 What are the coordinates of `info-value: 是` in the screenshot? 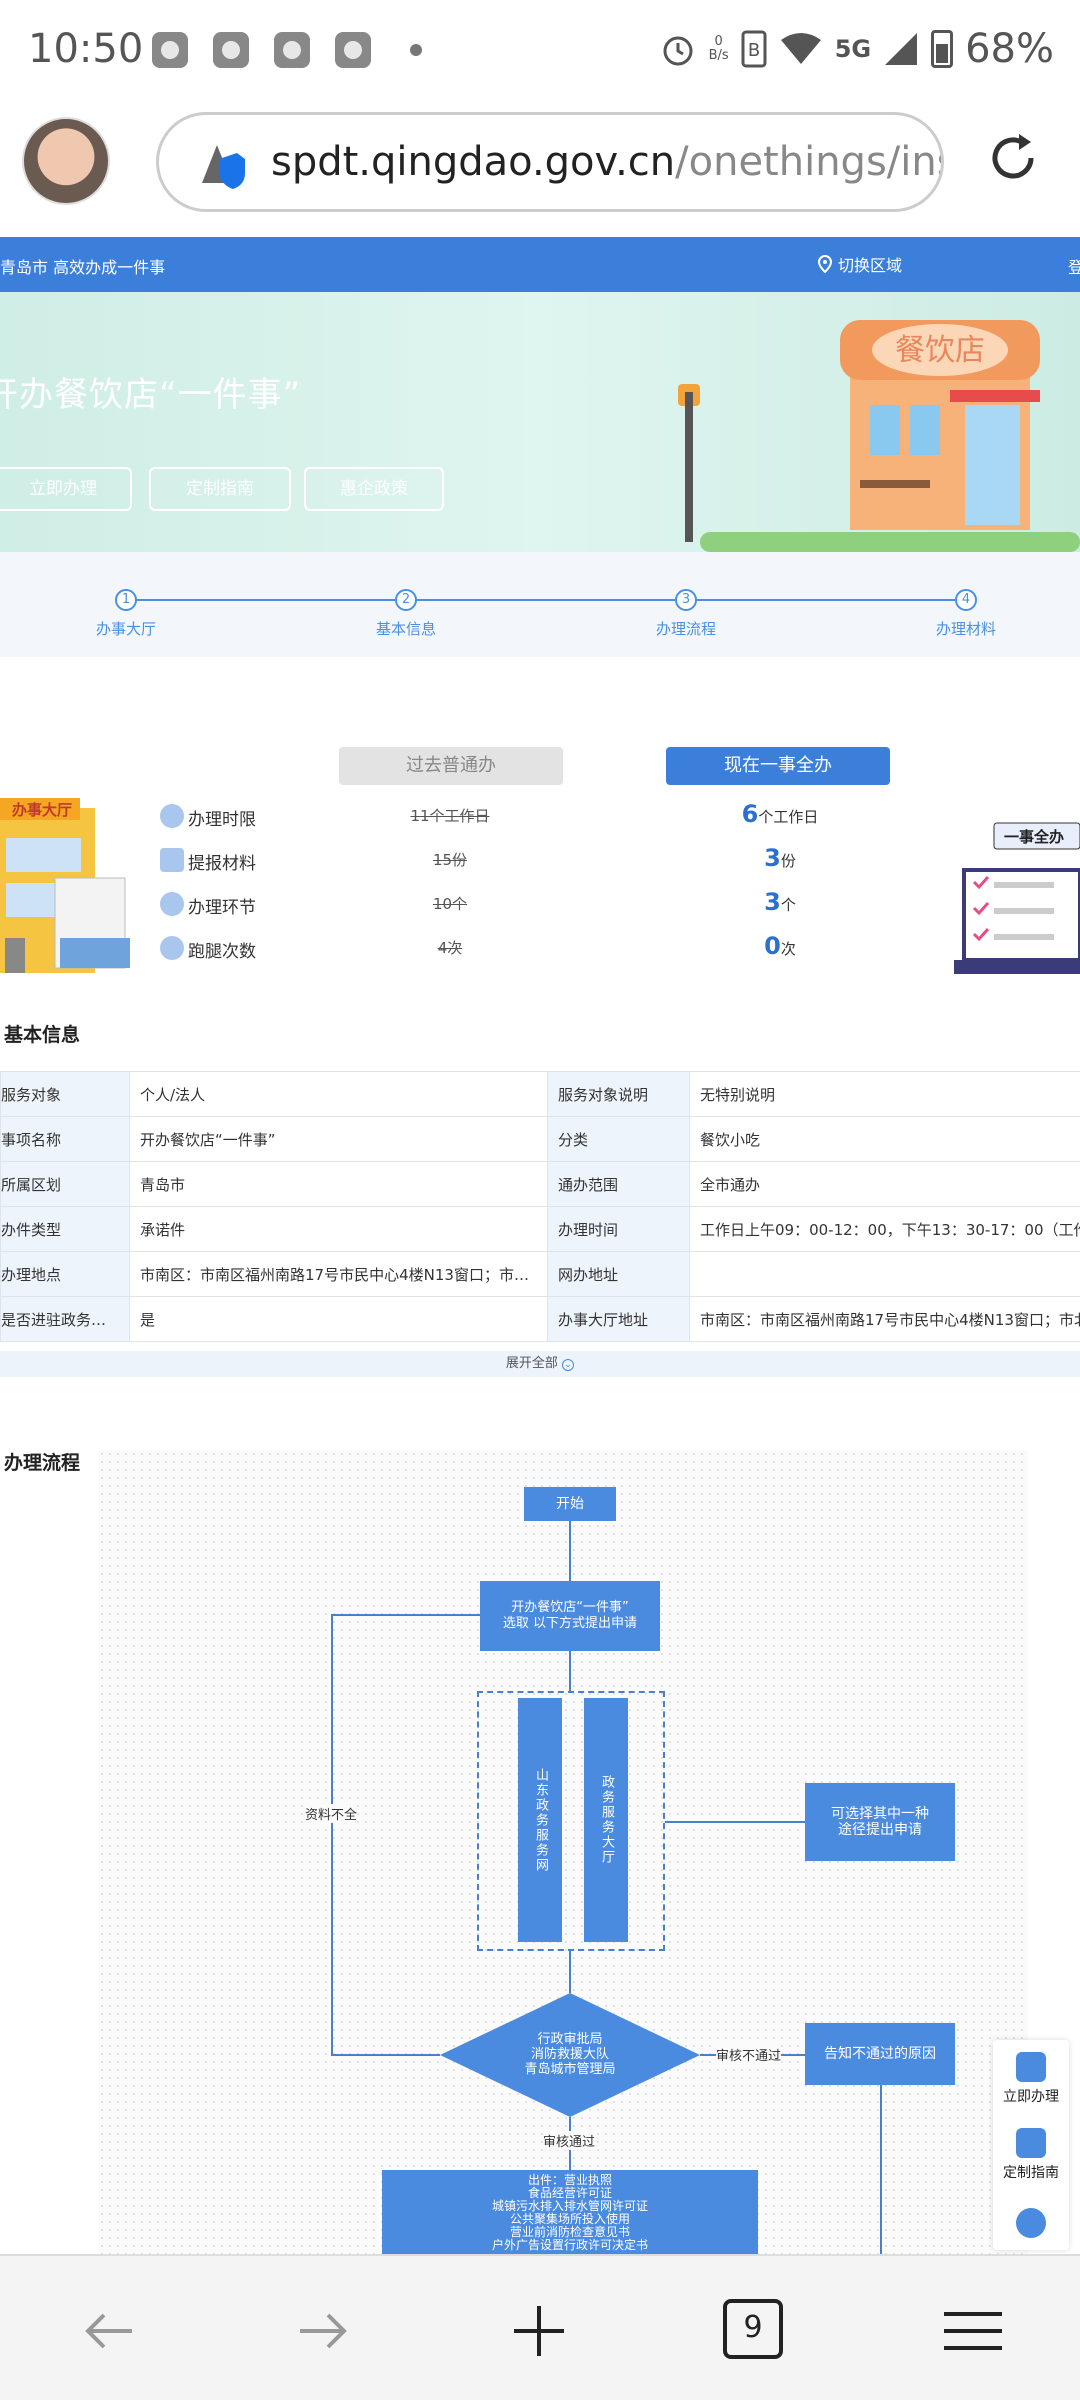 It's located at (338, 1319).